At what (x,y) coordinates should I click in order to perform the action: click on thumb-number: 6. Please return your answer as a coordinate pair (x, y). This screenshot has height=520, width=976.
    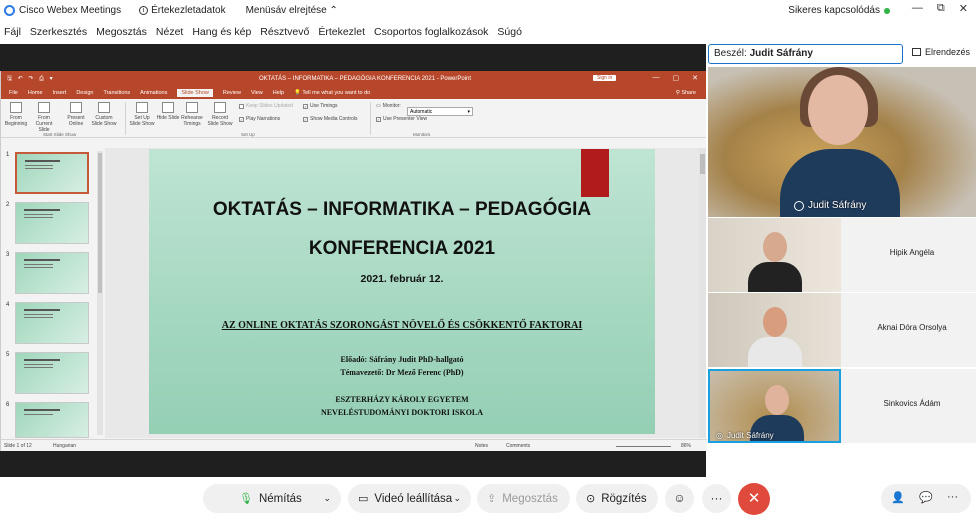
    Looking at the image, I should click on (8, 405).